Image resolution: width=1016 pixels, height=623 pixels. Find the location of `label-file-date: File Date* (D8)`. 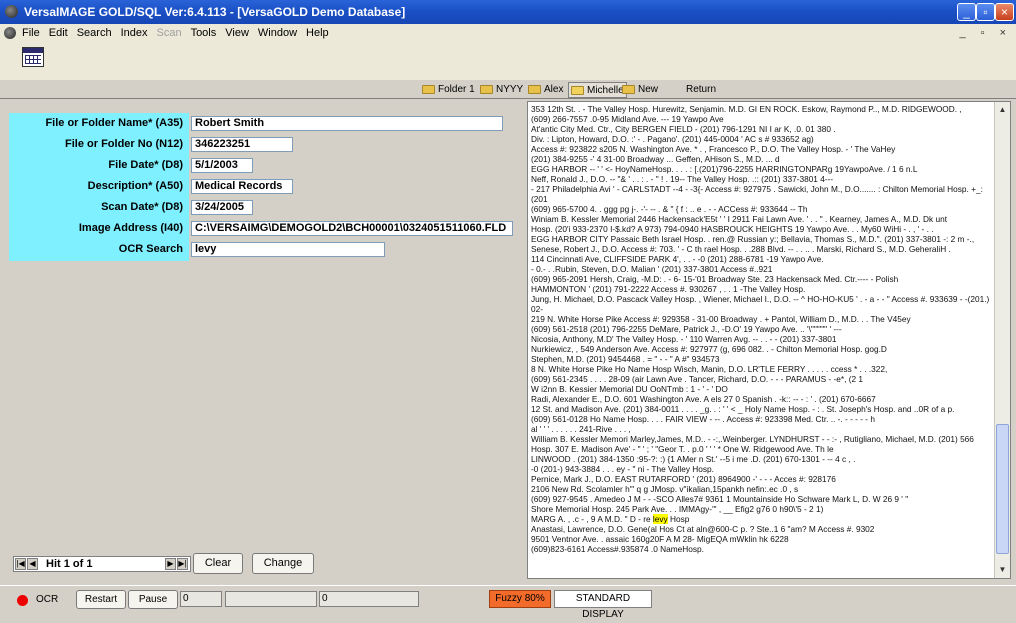

label-file-date: File Date* (D8) is located at coordinates (145, 165).